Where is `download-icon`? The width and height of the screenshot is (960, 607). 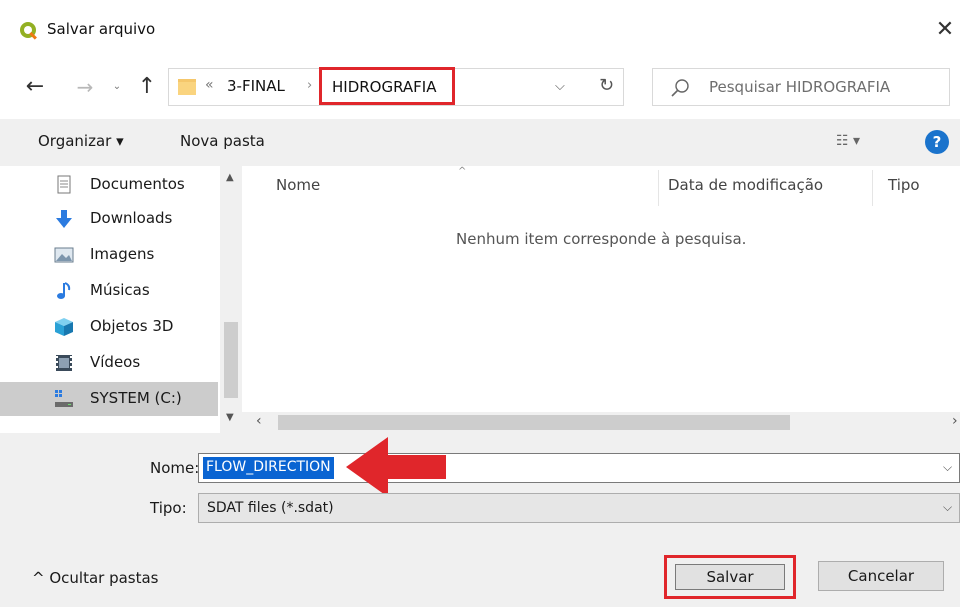
download-icon is located at coordinates (64, 219).